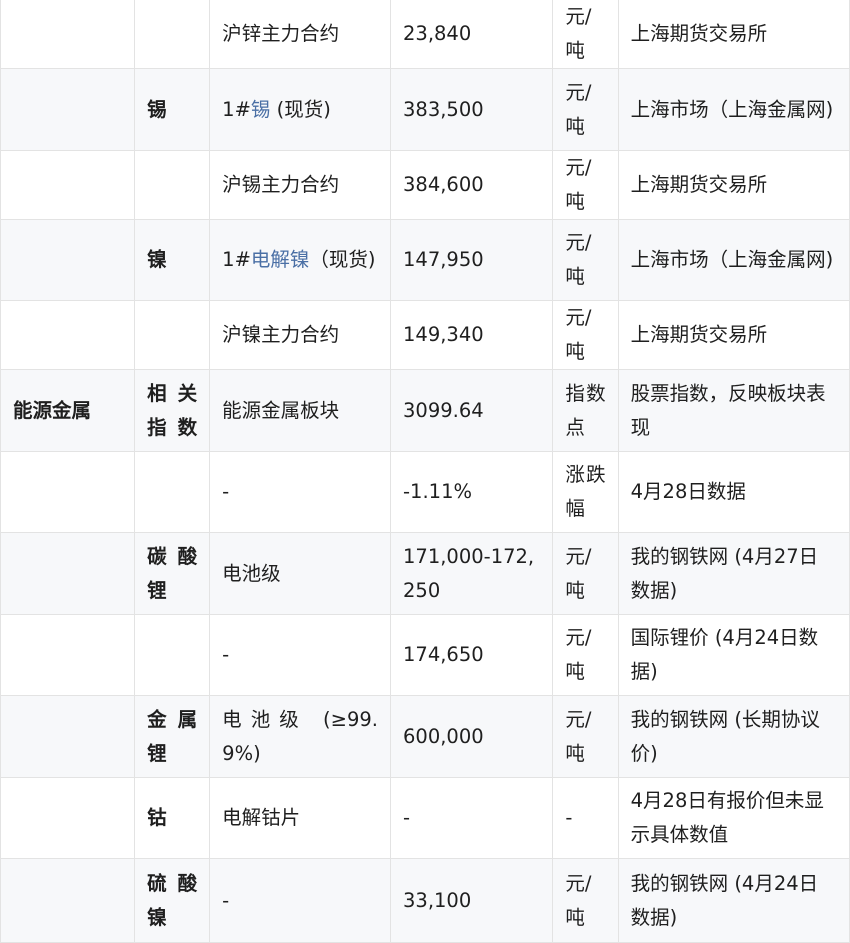 Image resolution: width=850 pixels, height=943 pixels. What do you see at coordinates (172, 736) in the screenshot?
I see `subcategory-cell: 金属锂` at bounding box center [172, 736].